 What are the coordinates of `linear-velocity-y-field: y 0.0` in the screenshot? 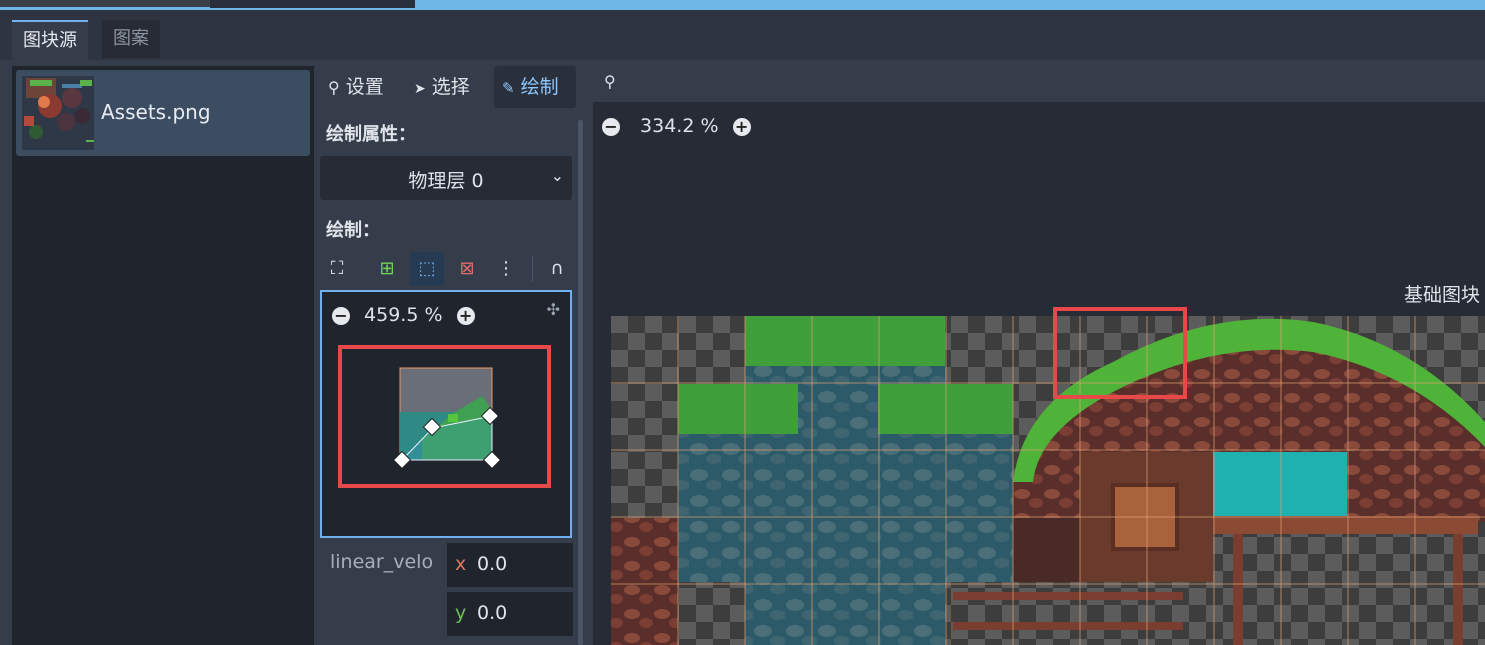 It's located at (510, 614).